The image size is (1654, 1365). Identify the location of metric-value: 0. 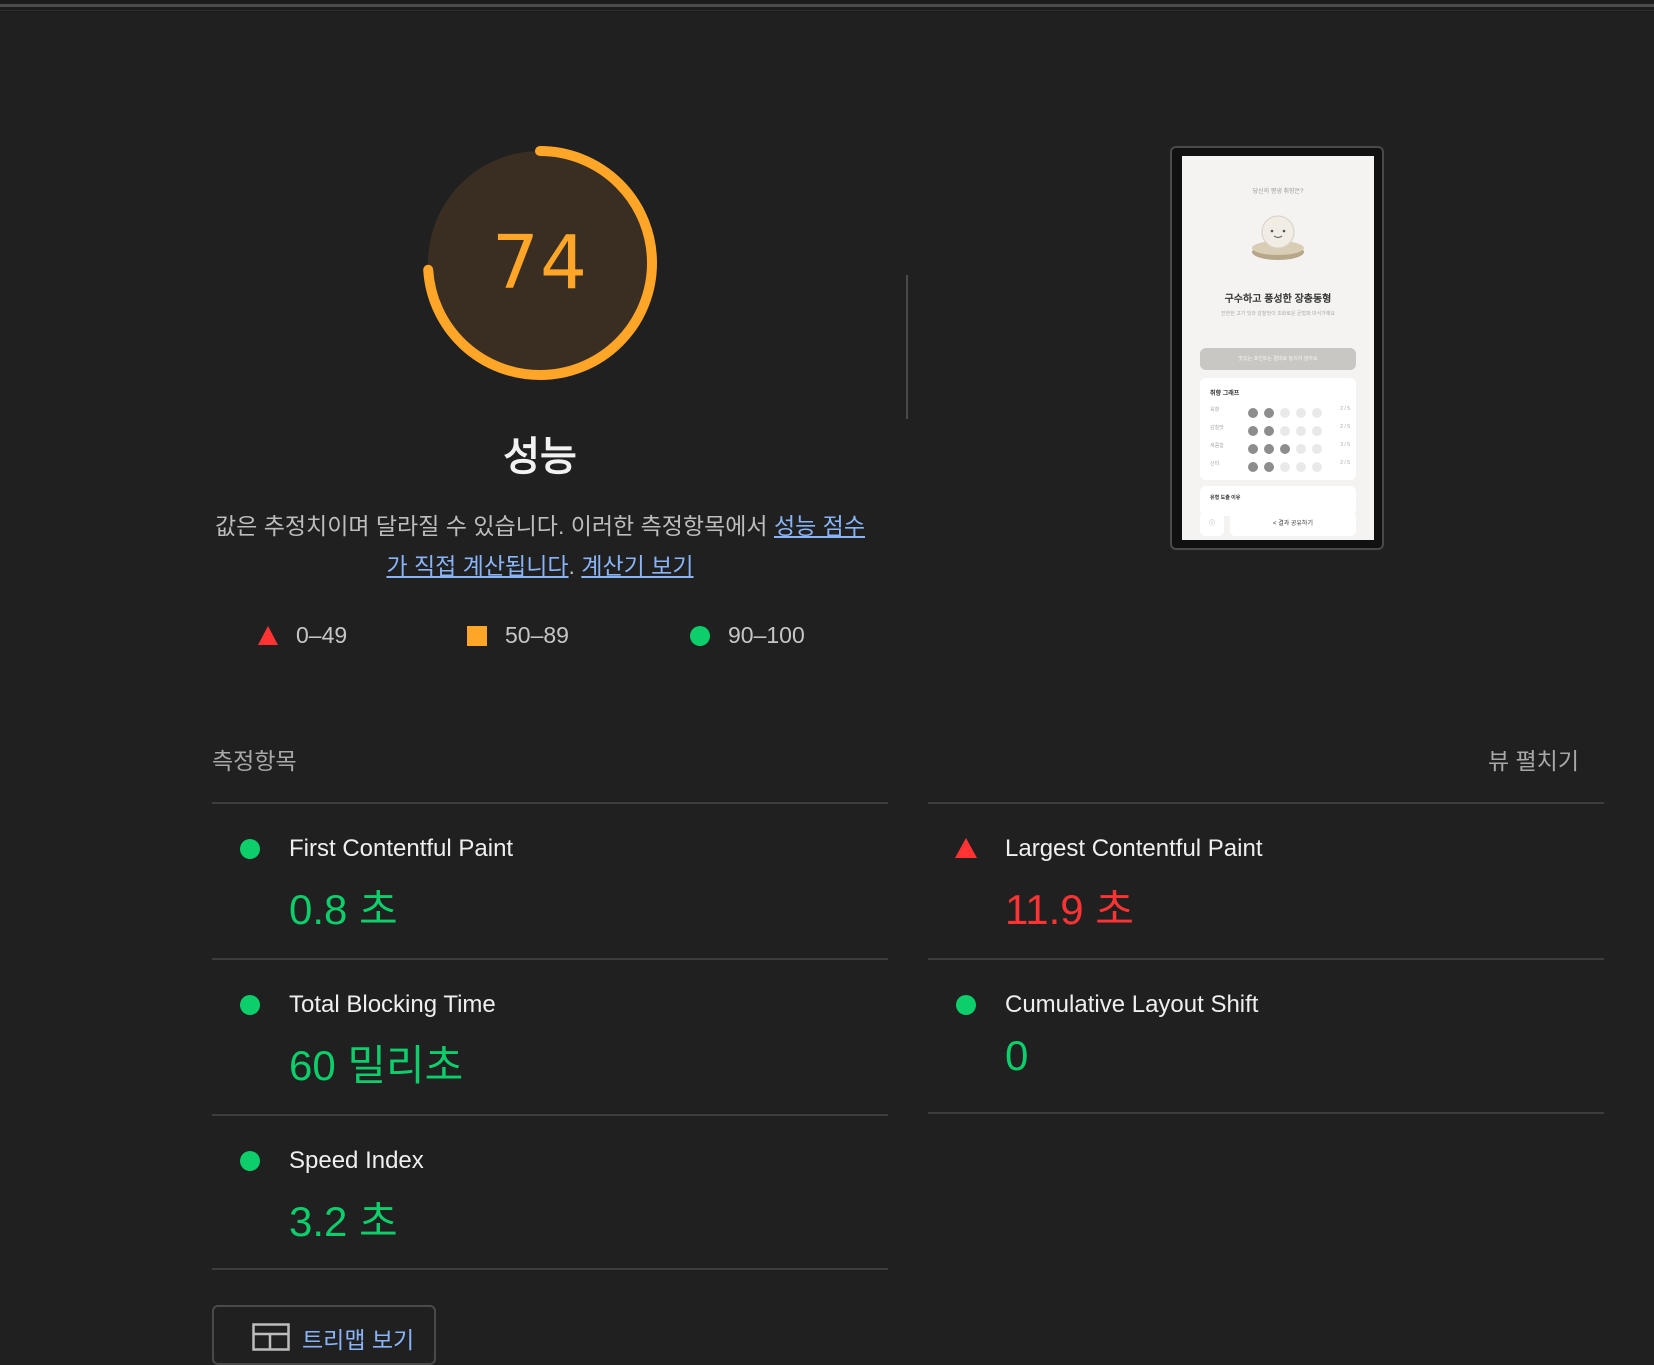
(1017, 1055).